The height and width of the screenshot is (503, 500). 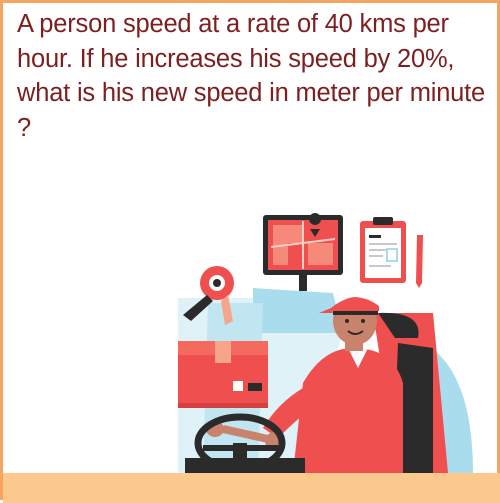 What do you see at coordinates (303, 252) in the screenshot?
I see `gps-map-icon` at bounding box center [303, 252].